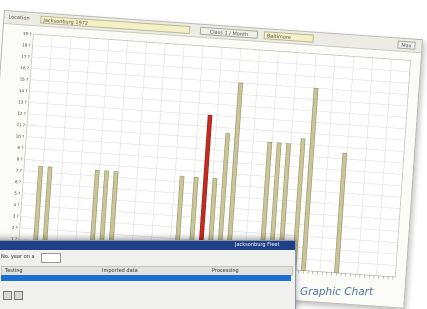  Describe the element at coordinates (229, 32) in the screenshot. I see `class-month-button: Class 1 / Month` at that location.